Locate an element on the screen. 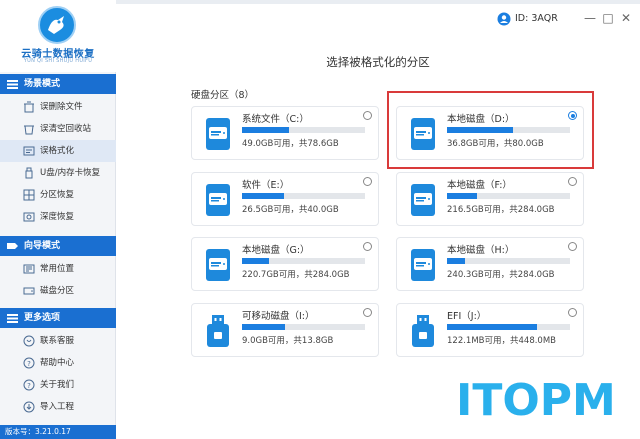 The image size is (640, 439). drive-name: EFI（J:） is located at coordinates (467, 316).